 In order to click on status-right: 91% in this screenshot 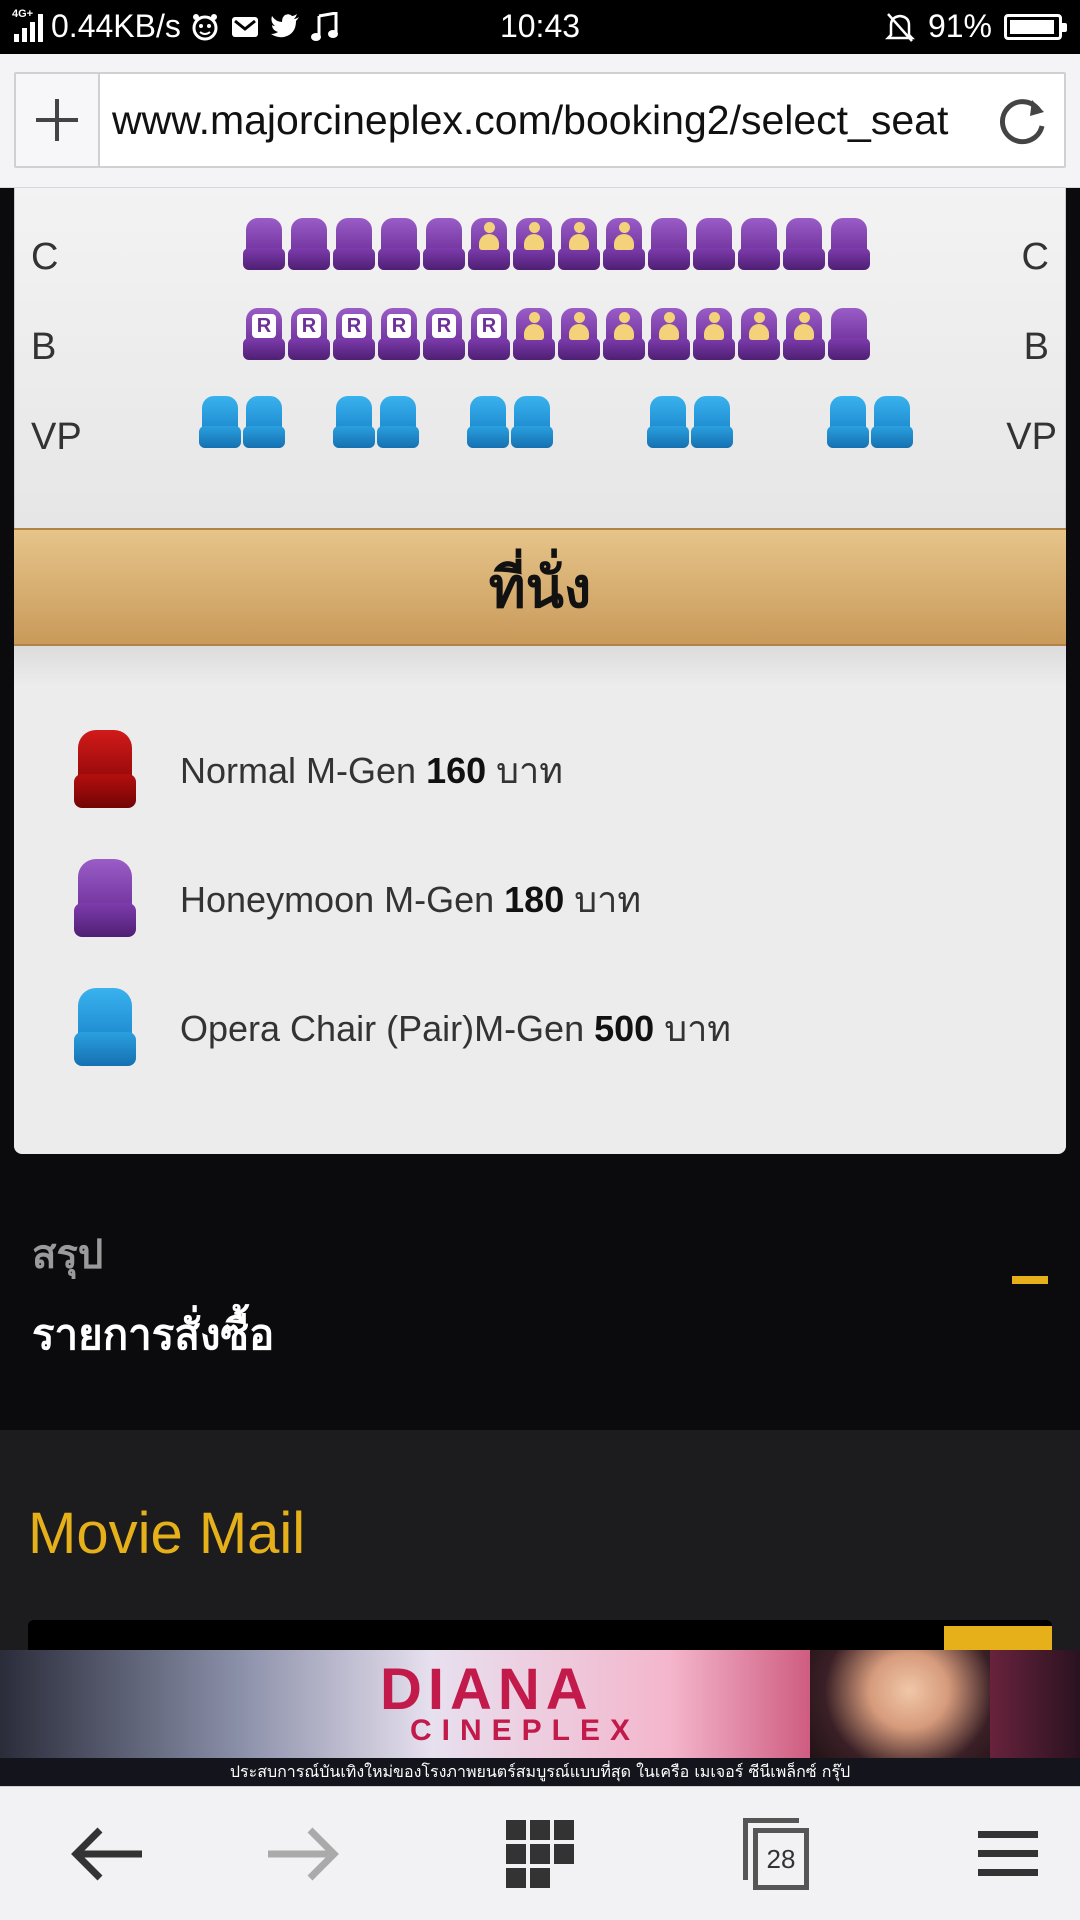, I will do `click(975, 26)`.